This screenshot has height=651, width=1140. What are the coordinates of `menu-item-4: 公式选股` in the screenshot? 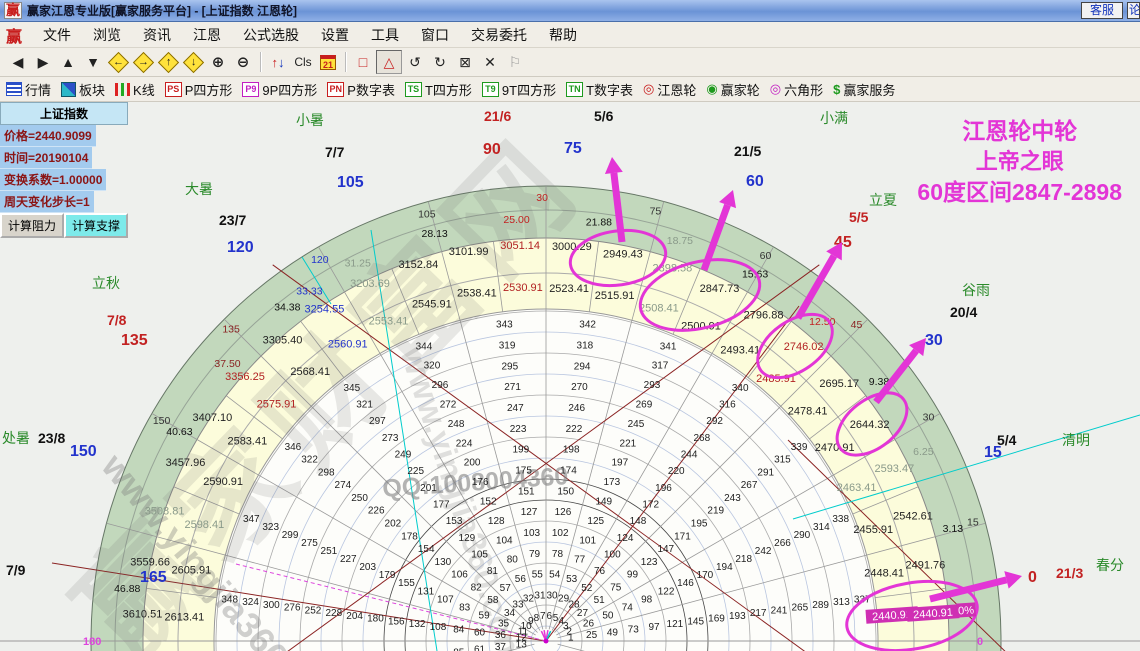 It's located at (271, 35).